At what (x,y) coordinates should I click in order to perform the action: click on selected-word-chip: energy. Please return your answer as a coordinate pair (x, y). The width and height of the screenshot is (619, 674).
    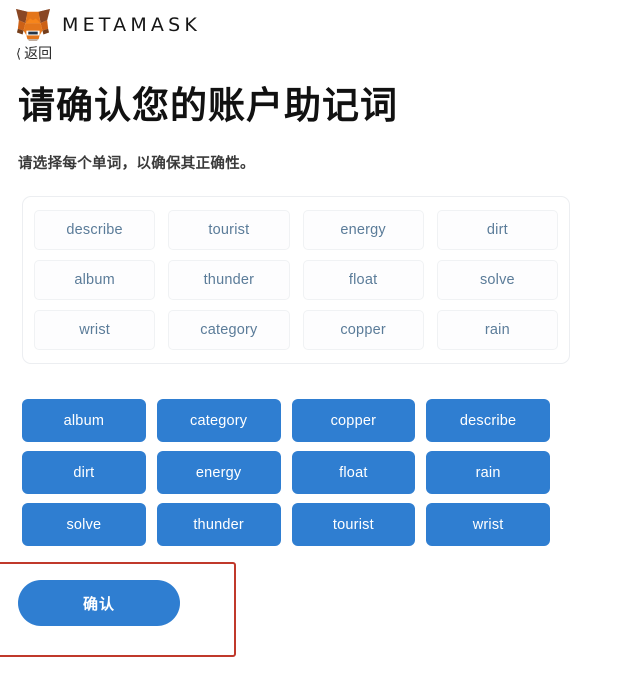
    Looking at the image, I should click on (363, 230).